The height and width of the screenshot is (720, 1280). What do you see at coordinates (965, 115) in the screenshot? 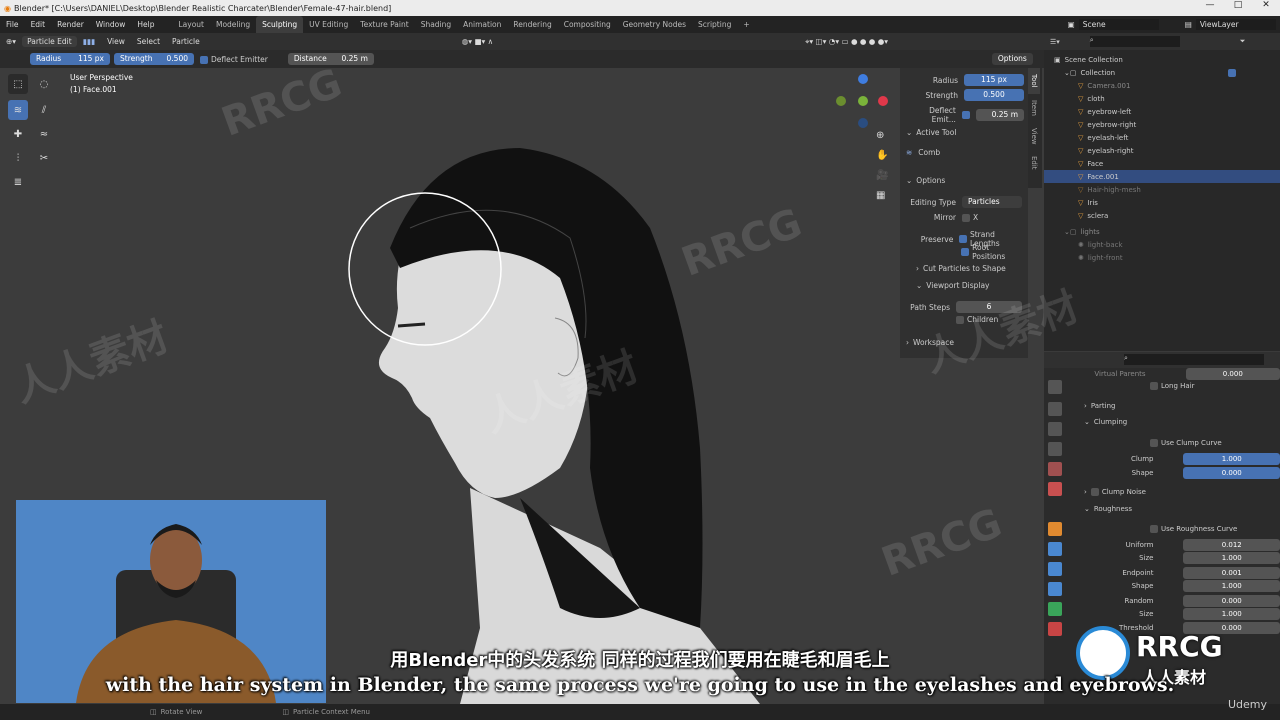
I see `deflect-checkbox` at bounding box center [965, 115].